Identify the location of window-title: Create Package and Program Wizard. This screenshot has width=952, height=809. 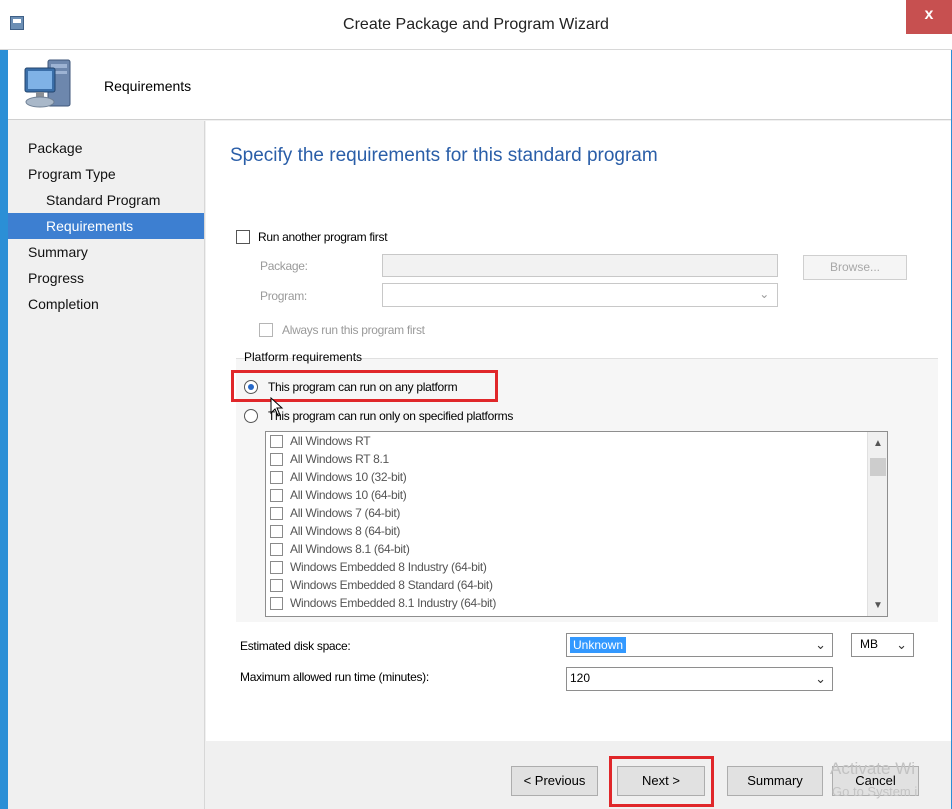
(476, 24).